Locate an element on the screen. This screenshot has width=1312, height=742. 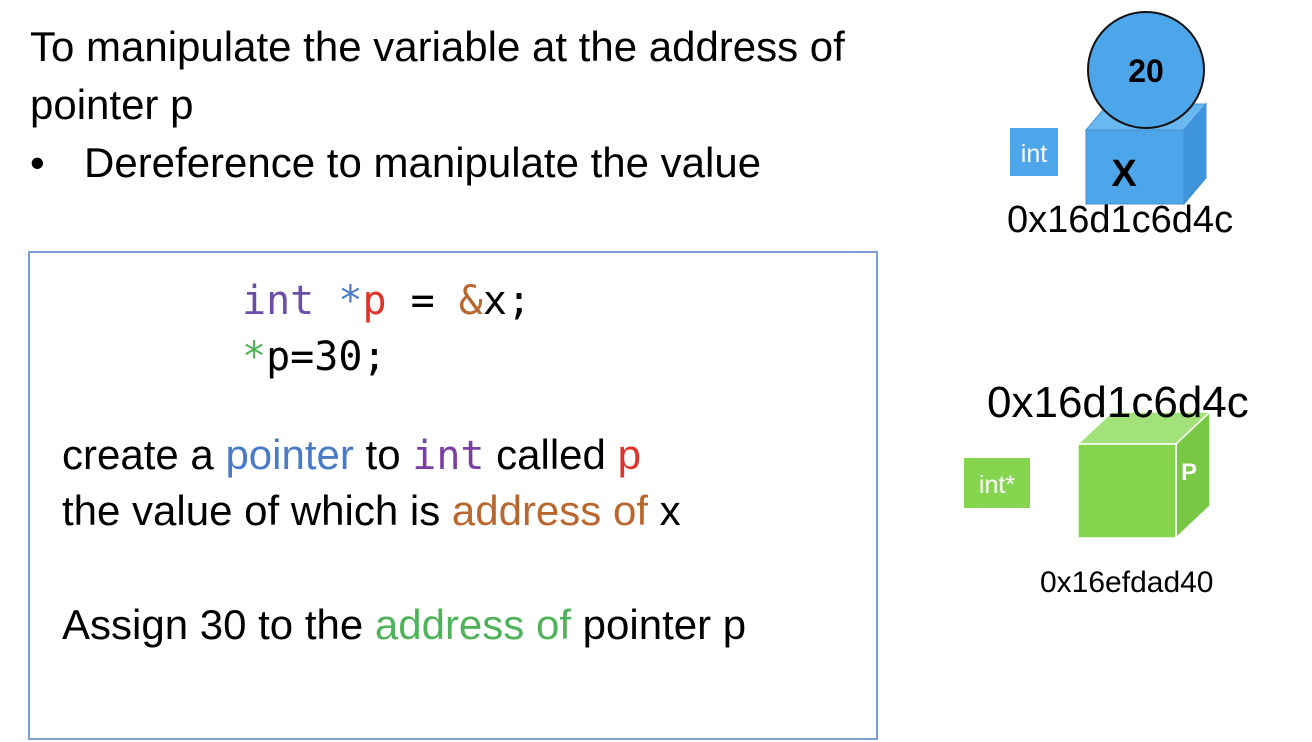
pointer-p-name: P is located at coordinates (1189, 472).